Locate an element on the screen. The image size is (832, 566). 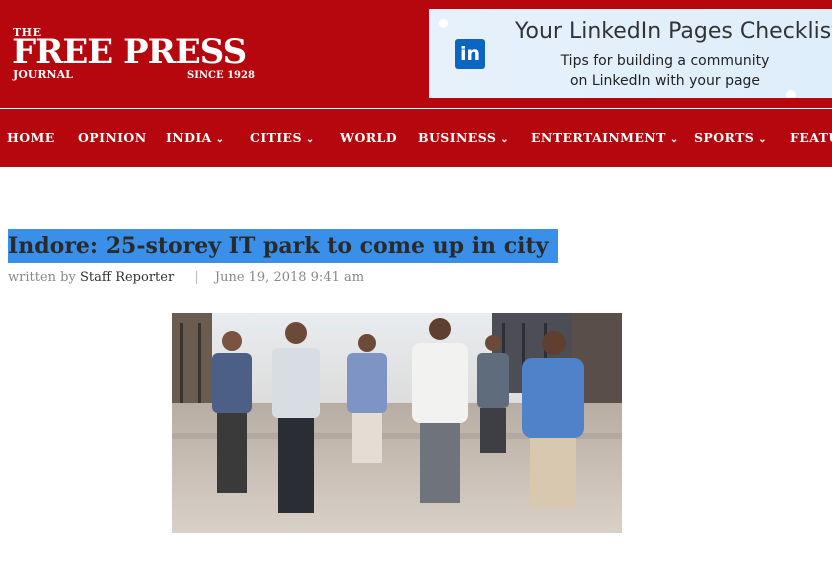
ad-title: Your LinkedIn Pages Checklist is located at coordinates (673, 31).